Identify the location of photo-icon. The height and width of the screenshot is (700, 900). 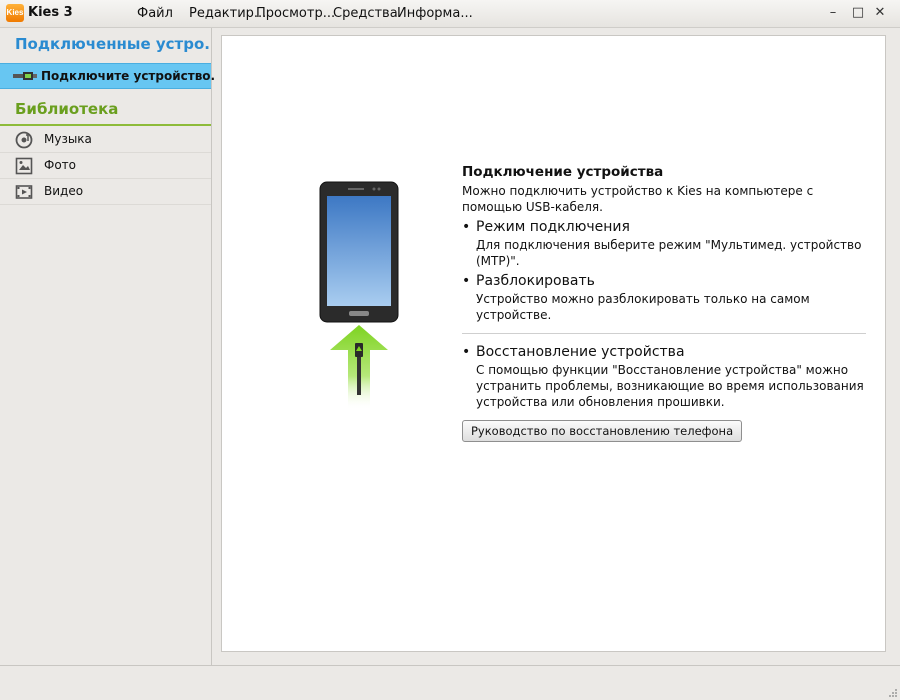
(24, 166).